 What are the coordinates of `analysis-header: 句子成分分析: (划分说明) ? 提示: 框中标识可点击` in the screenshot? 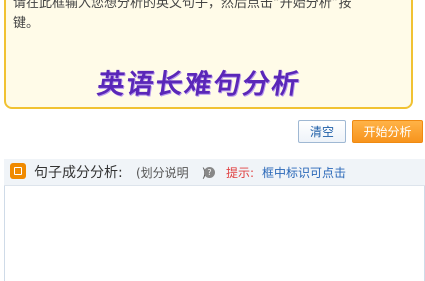 It's located at (214, 172).